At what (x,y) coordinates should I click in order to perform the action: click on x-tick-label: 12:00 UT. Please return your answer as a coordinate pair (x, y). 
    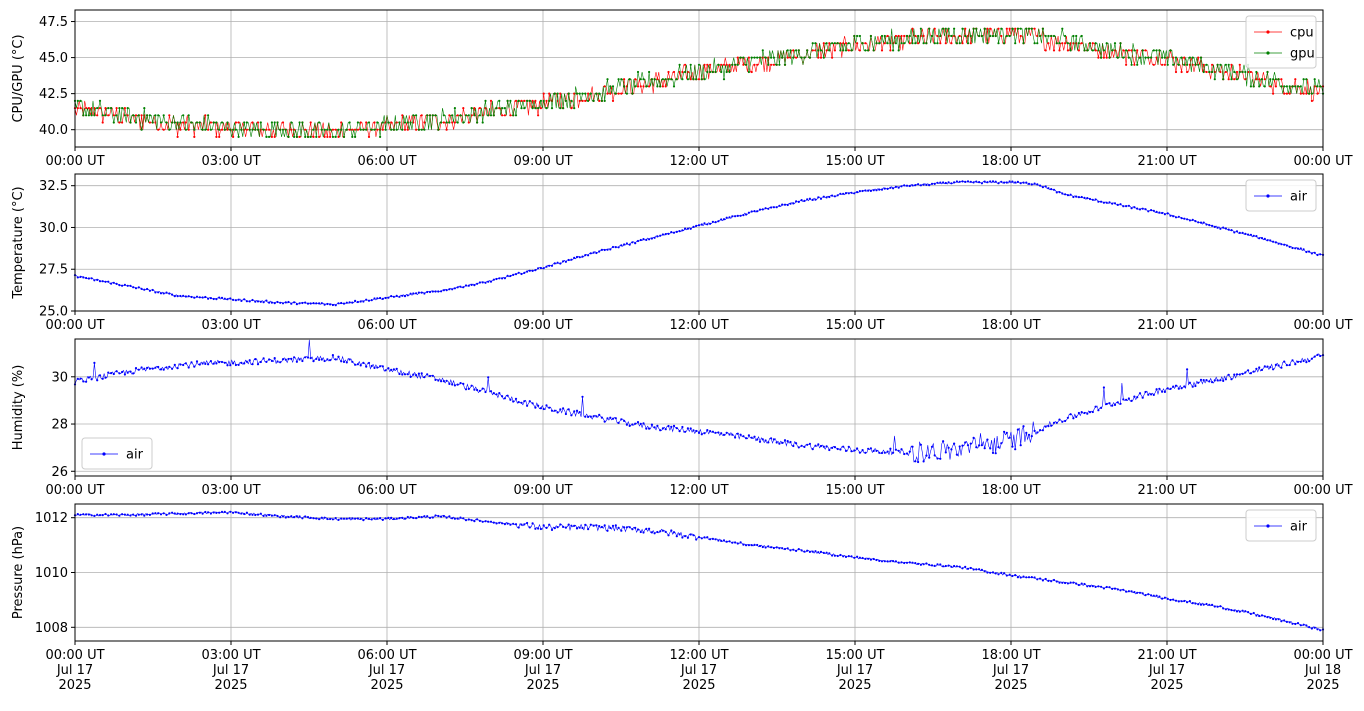
    Looking at the image, I should click on (698, 490).